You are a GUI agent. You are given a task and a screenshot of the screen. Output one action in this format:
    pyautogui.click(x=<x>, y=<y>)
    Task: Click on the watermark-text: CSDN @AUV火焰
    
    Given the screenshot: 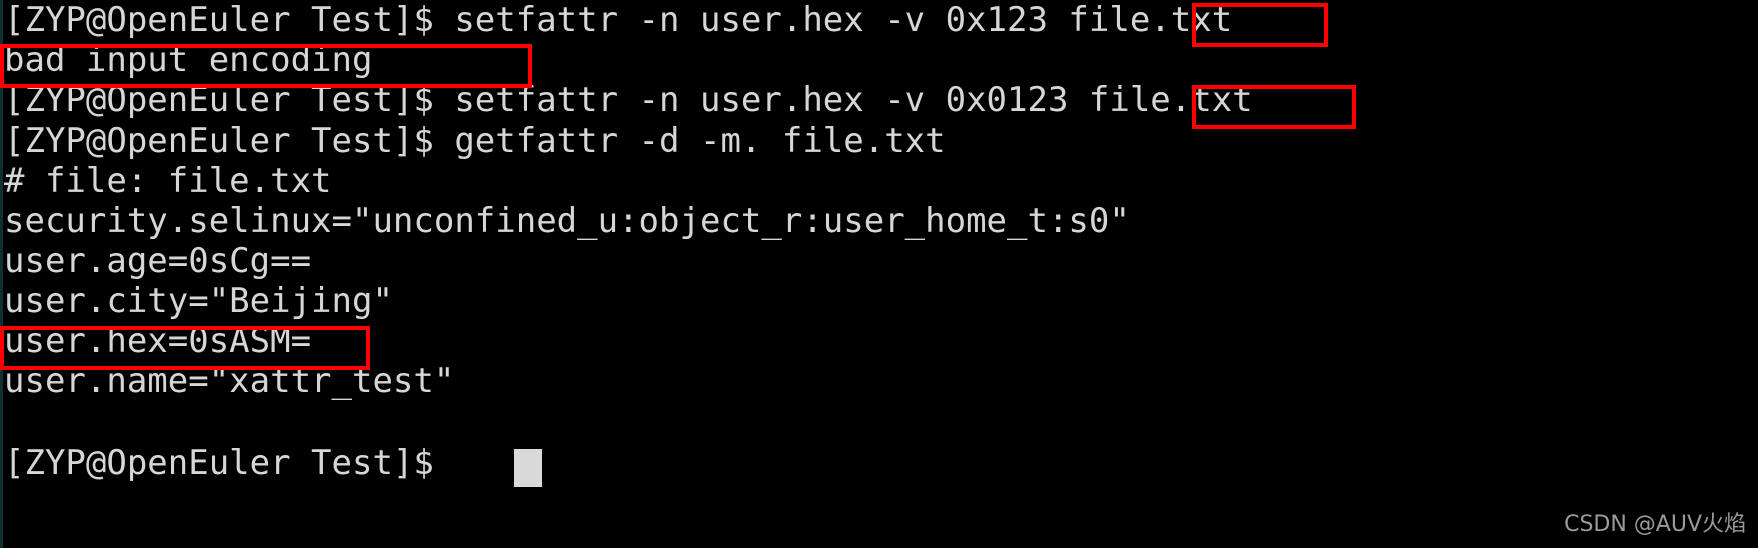 What is the action you would take?
    pyautogui.click(x=1655, y=524)
    